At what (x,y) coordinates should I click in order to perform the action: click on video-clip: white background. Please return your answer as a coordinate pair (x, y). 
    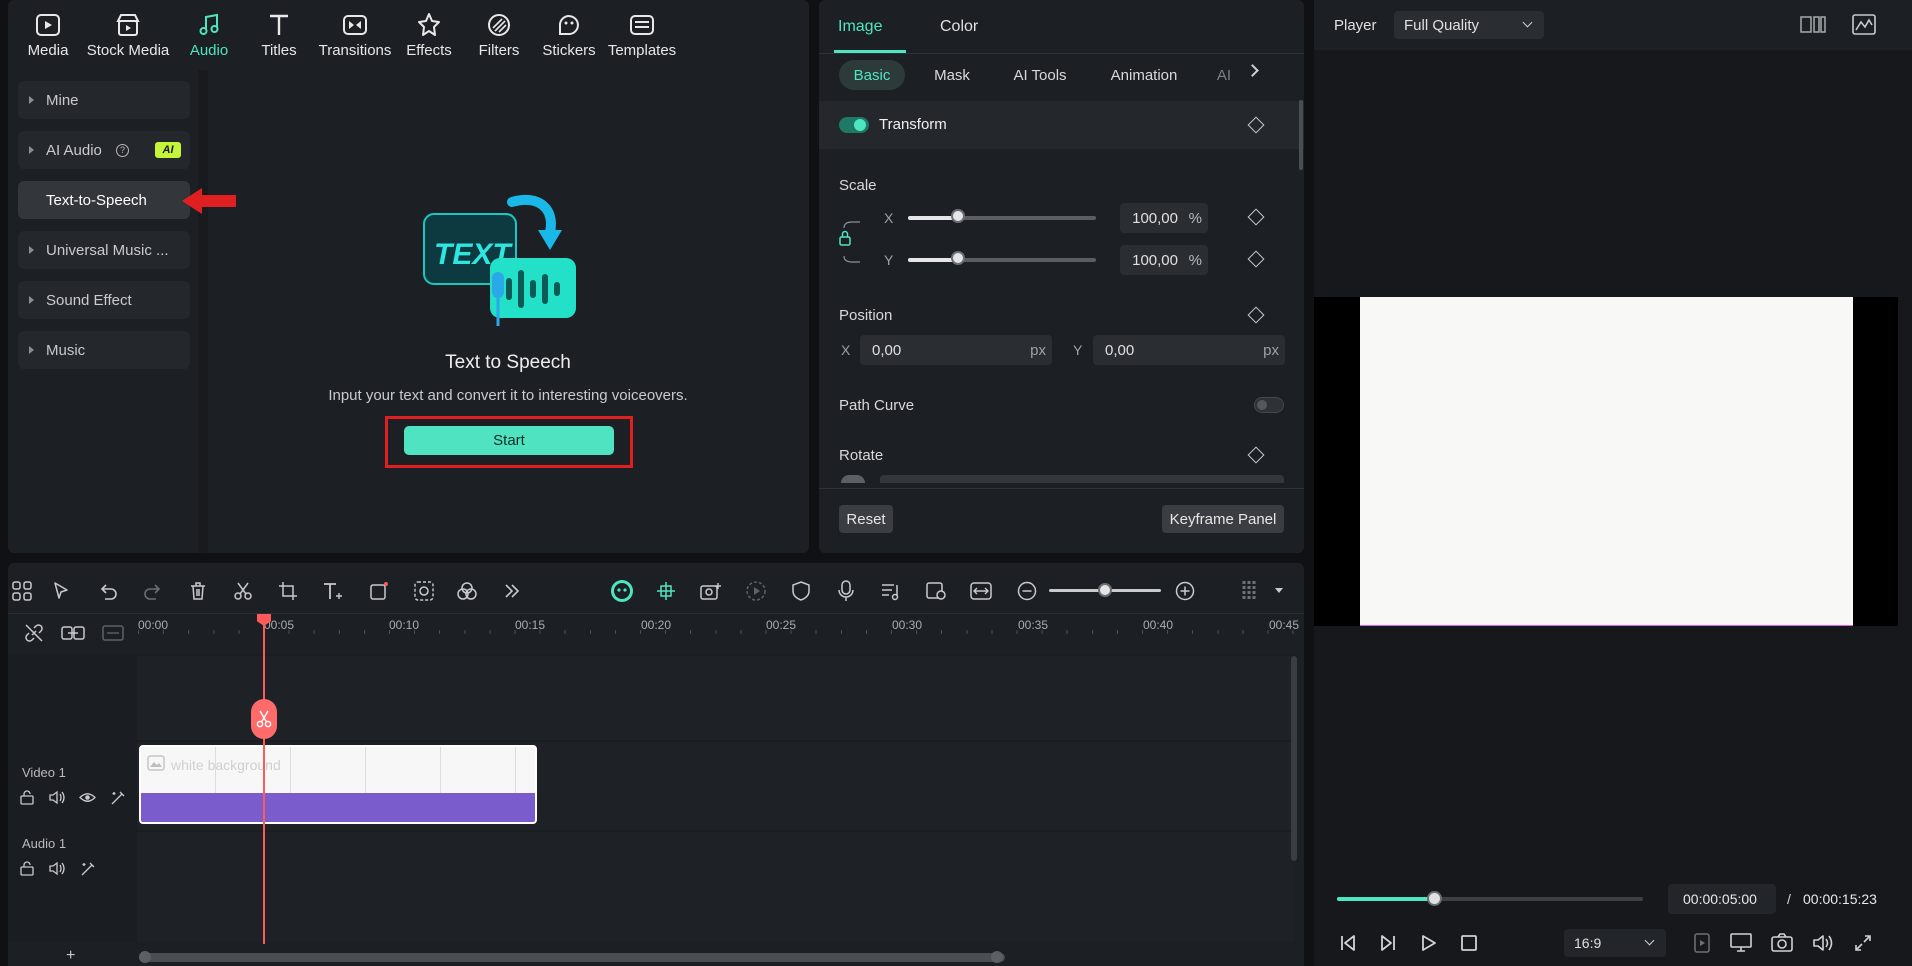
    Looking at the image, I should click on (338, 784).